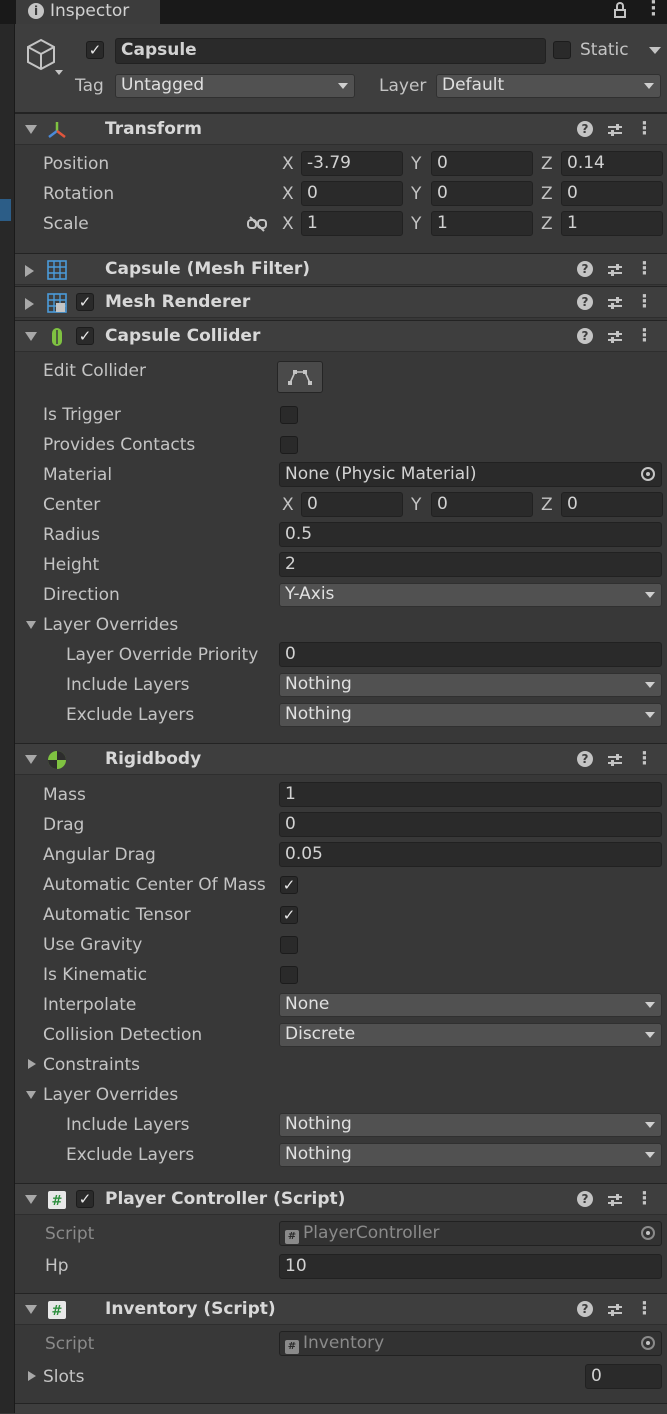  I want to click on object-picker-icon, so click(648, 474).